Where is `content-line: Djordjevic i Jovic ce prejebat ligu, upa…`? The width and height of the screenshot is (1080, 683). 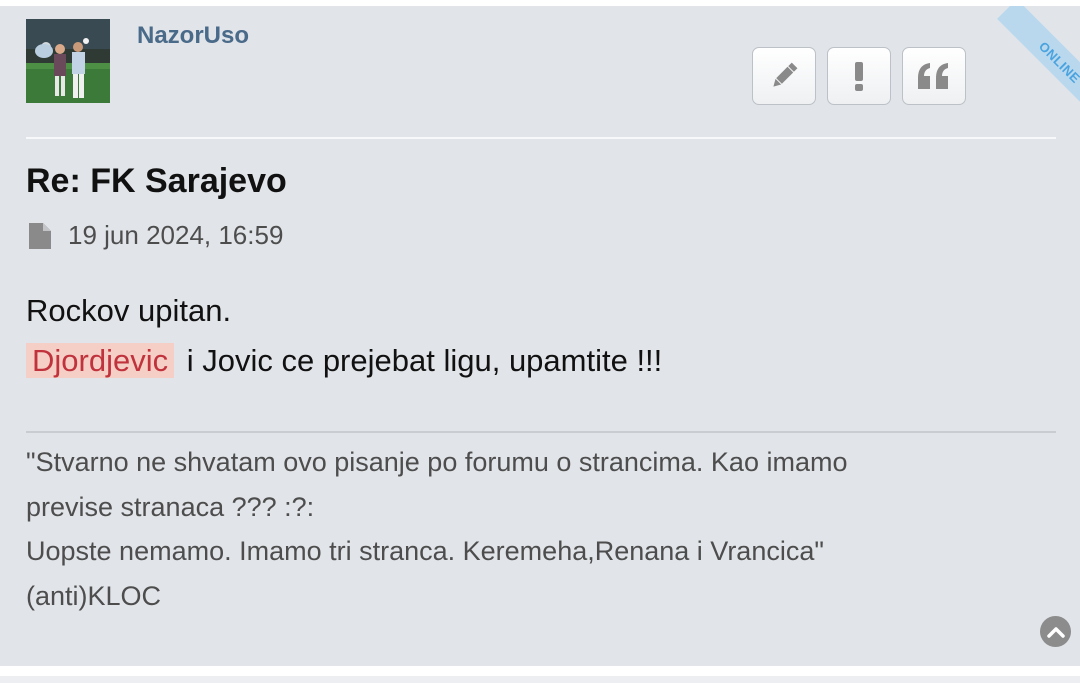
content-line: Djordjevic i Jovic ce prejebat ligu, upa… is located at coordinates (541, 361).